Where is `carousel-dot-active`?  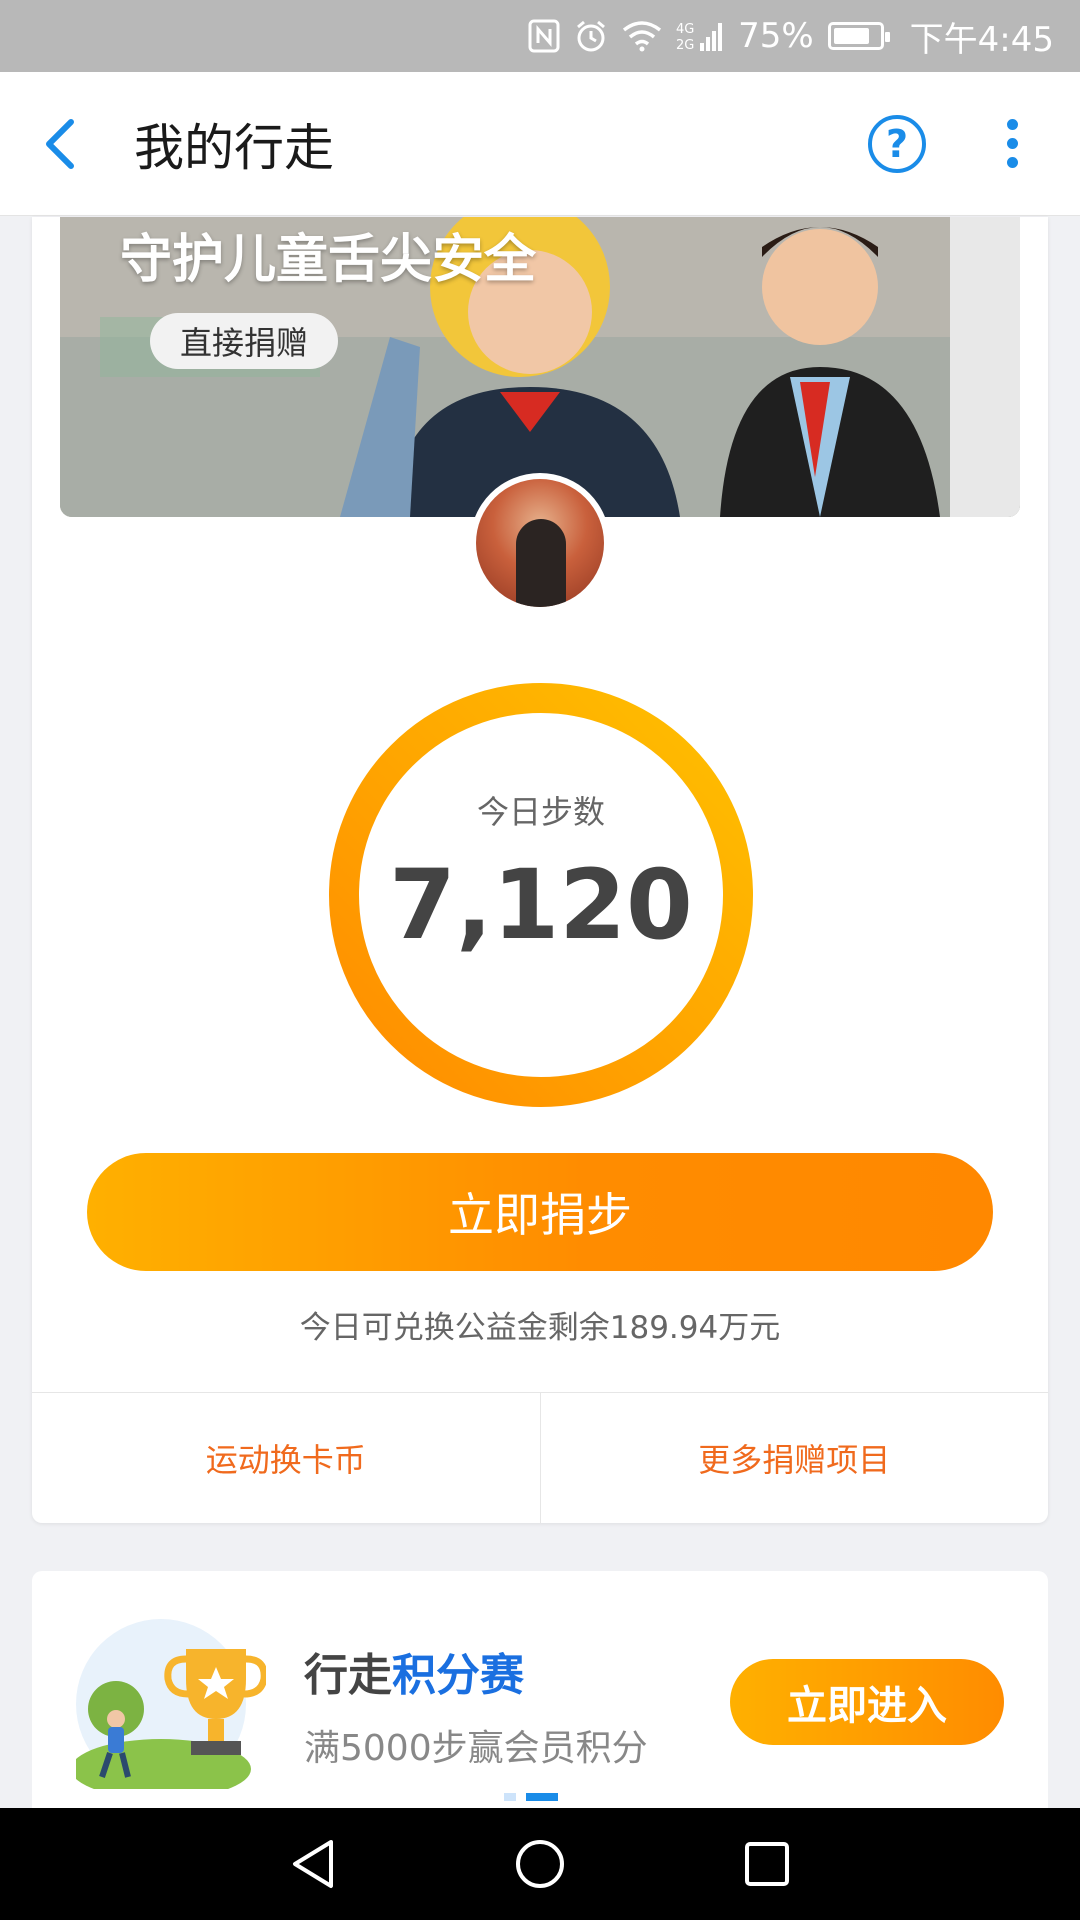
carousel-dot-active is located at coordinates (542, 1797).